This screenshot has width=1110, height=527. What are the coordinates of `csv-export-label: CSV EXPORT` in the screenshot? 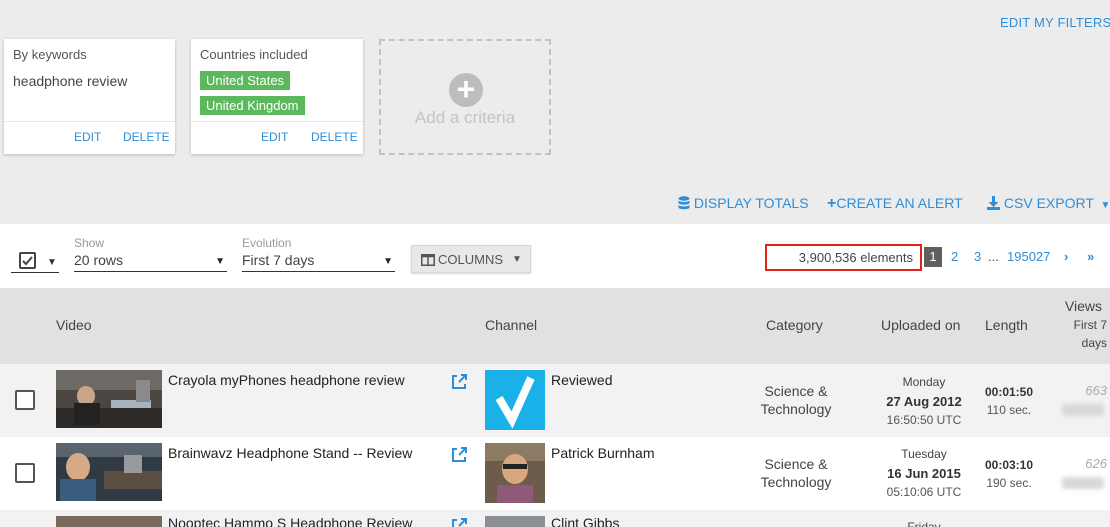 It's located at (1048, 203).